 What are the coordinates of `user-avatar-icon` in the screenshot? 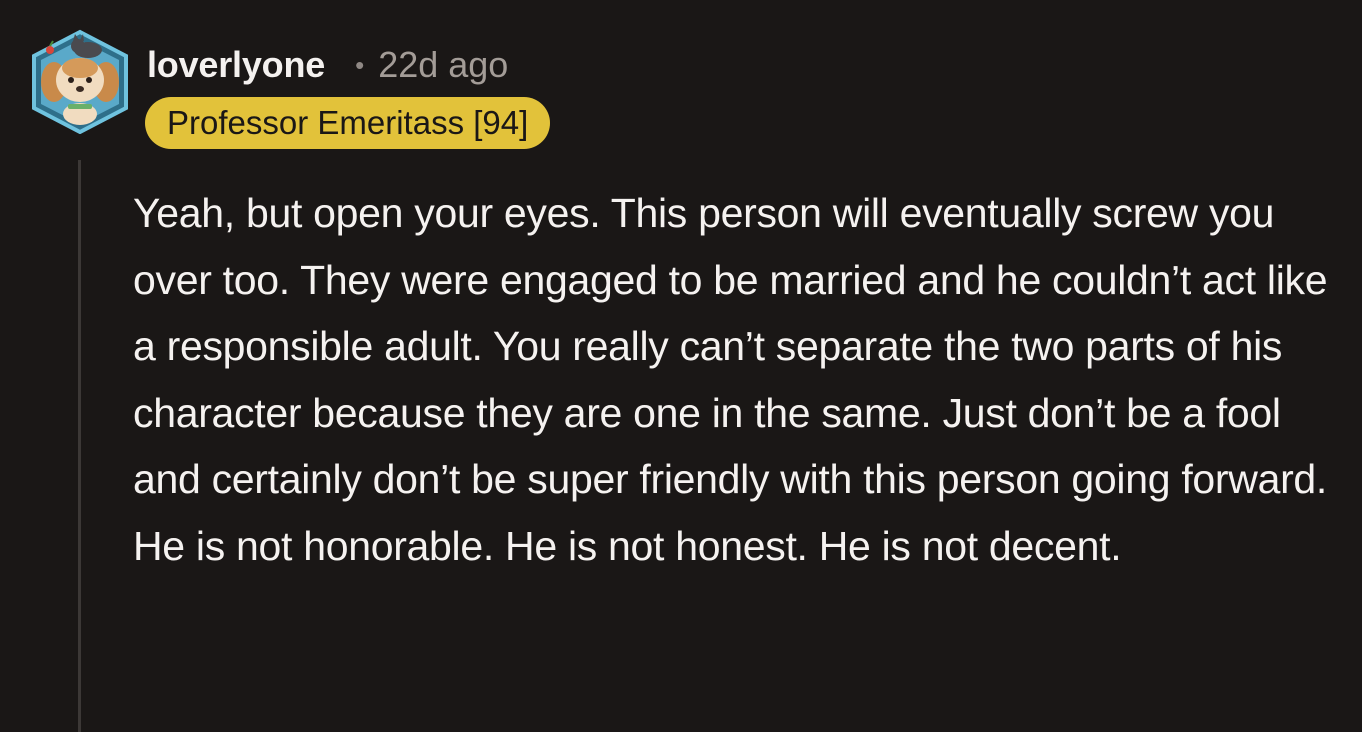 It's located at (80, 81).